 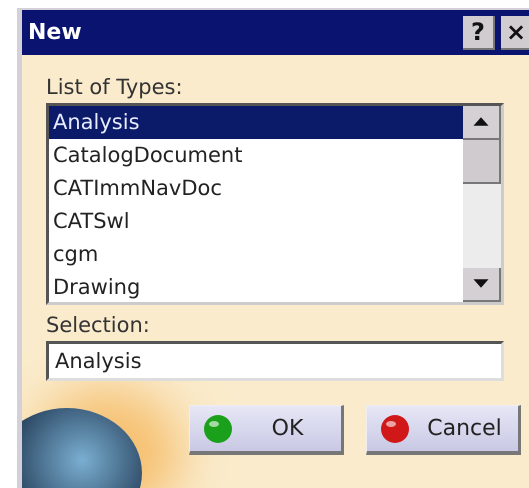 What do you see at coordinates (482, 204) in the screenshot?
I see `scroll-bar` at bounding box center [482, 204].